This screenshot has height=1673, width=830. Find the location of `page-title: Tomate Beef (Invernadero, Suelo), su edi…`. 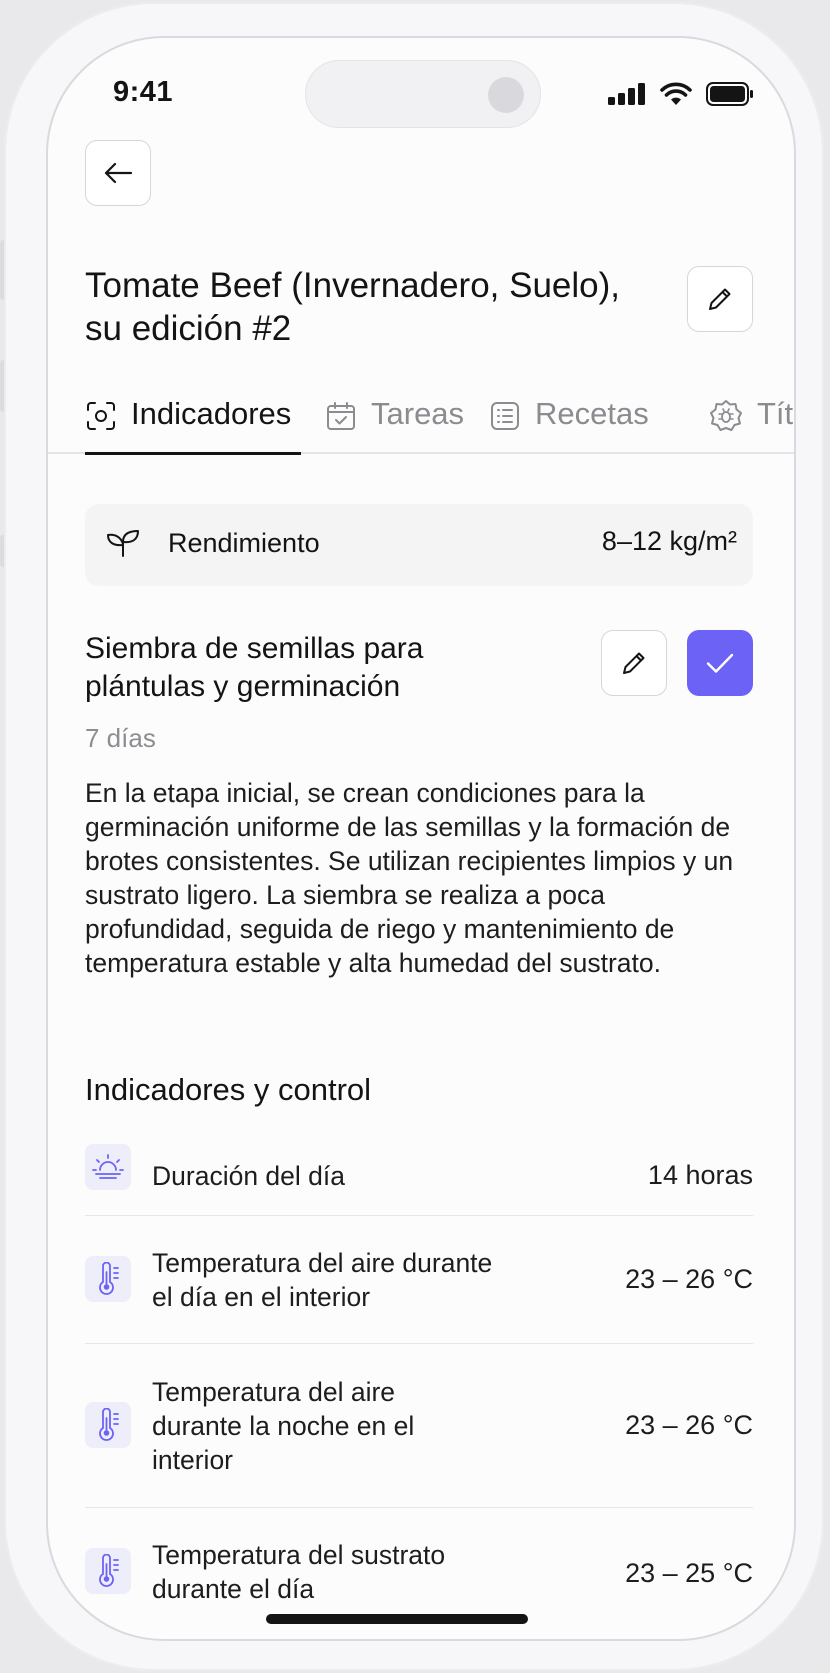

page-title: Tomate Beef (Invernadero, Suelo), su edi… is located at coordinates (353, 307).